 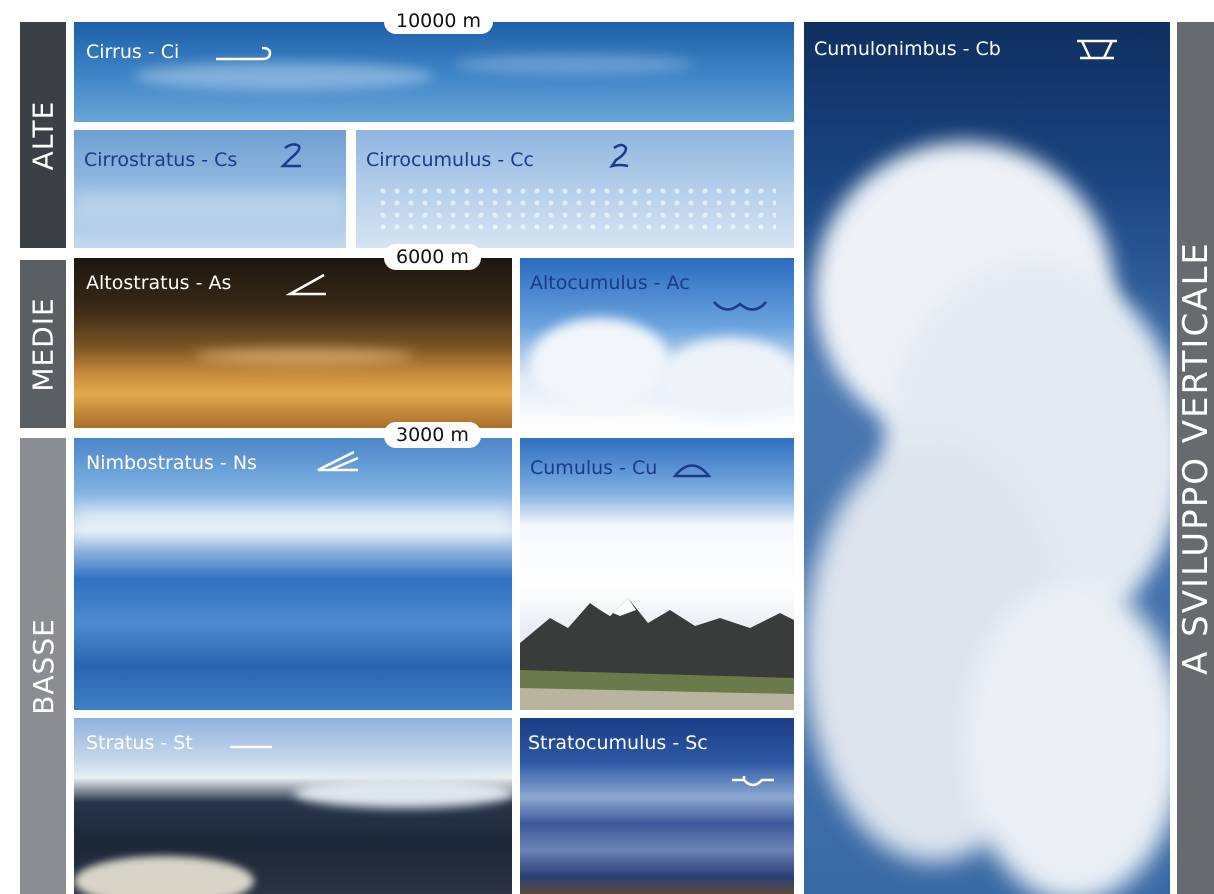 What do you see at coordinates (293, 806) in the screenshot?
I see `stratus-photo: Stratus - St` at bounding box center [293, 806].